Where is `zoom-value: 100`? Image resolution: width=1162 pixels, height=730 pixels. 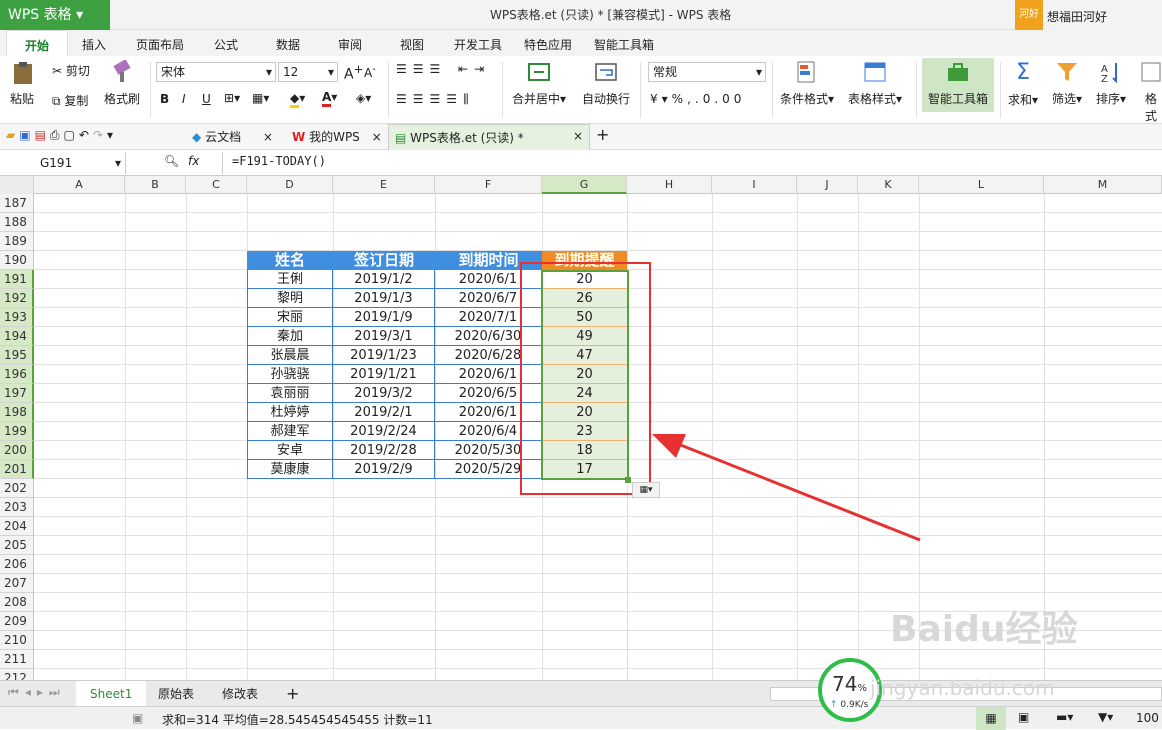 zoom-value: 100 is located at coordinates (1147, 718).